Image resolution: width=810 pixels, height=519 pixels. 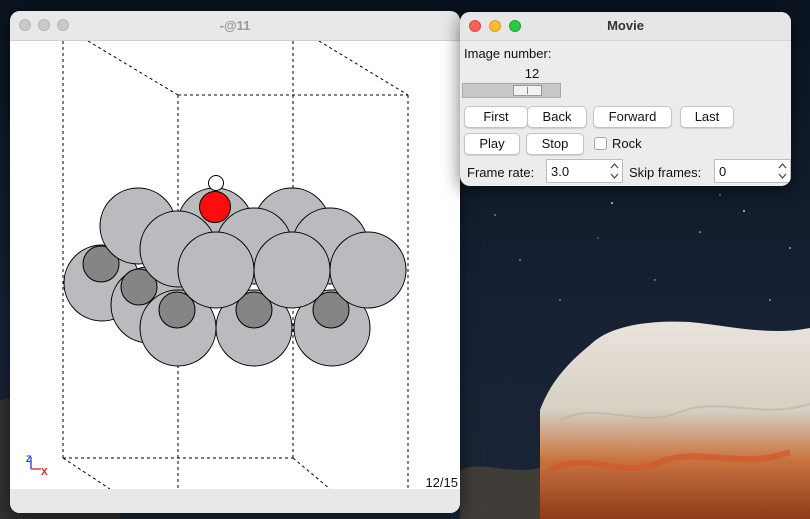 What do you see at coordinates (555, 144) in the screenshot?
I see `stop-button: Stop` at bounding box center [555, 144].